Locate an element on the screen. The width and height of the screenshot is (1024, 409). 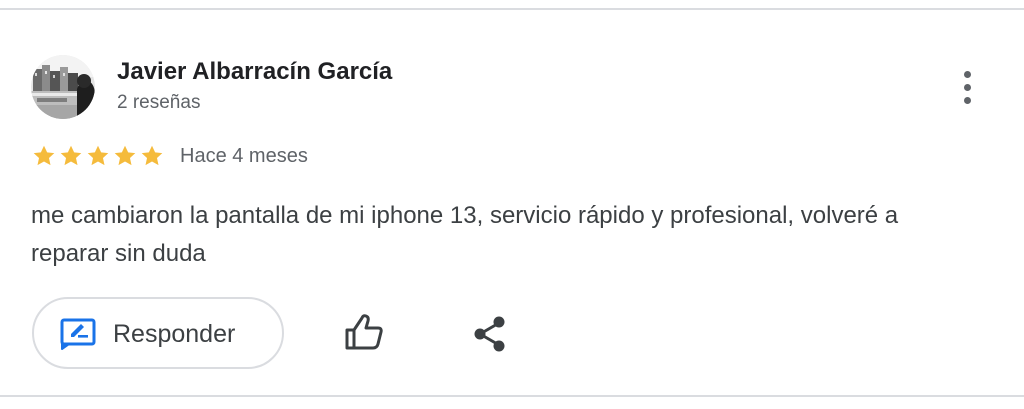
star-rating is located at coordinates (98, 156).